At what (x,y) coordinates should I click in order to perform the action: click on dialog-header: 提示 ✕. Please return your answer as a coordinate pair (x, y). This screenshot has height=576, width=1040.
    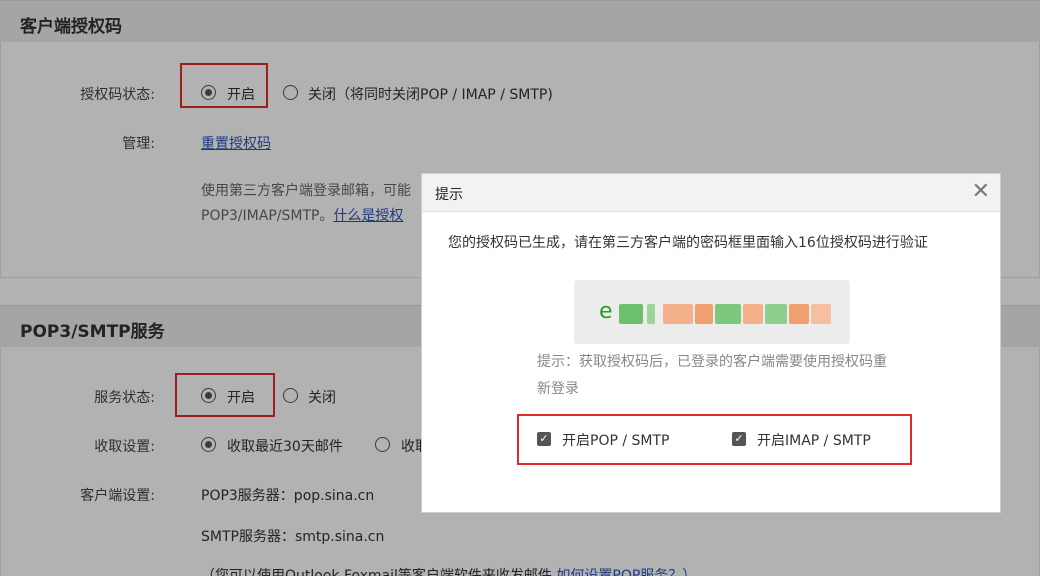
    Looking at the image, I should click on (711, 193).